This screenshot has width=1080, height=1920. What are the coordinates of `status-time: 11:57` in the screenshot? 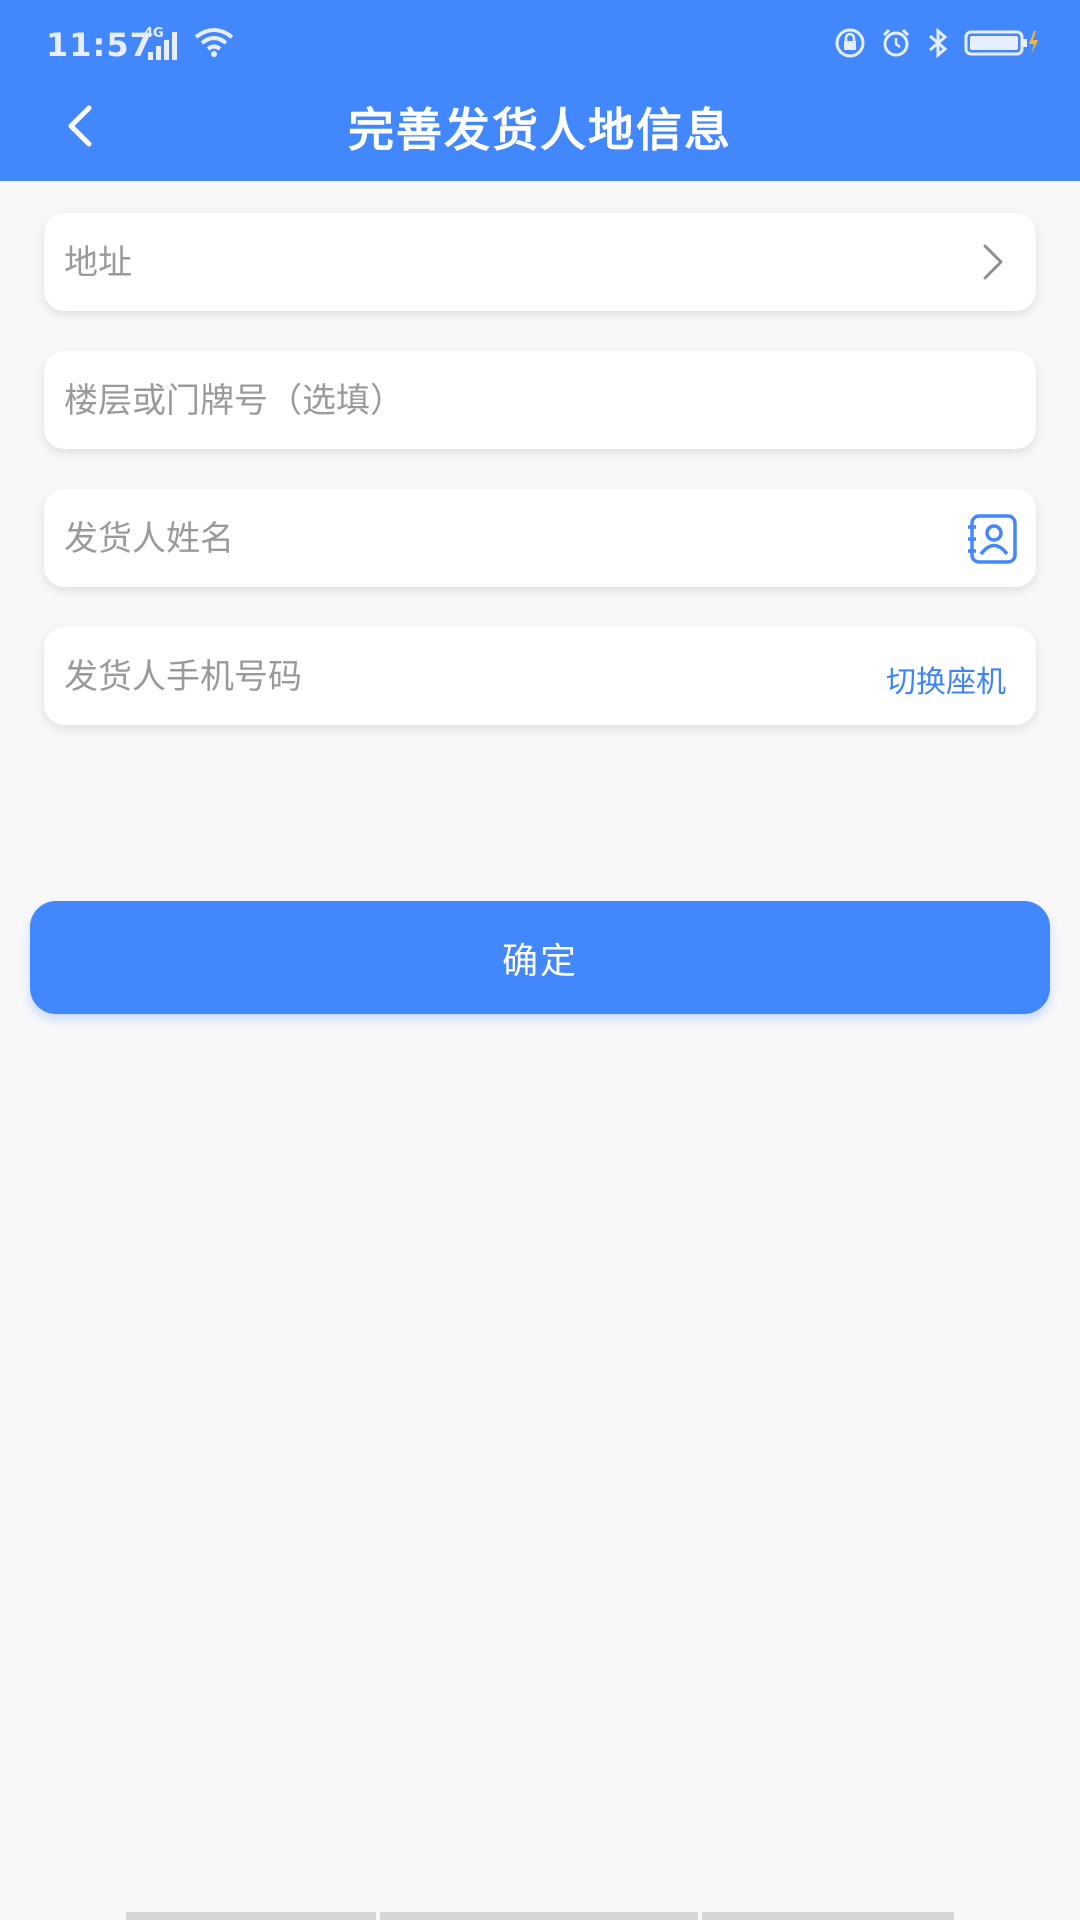 It's located at (99, 45).